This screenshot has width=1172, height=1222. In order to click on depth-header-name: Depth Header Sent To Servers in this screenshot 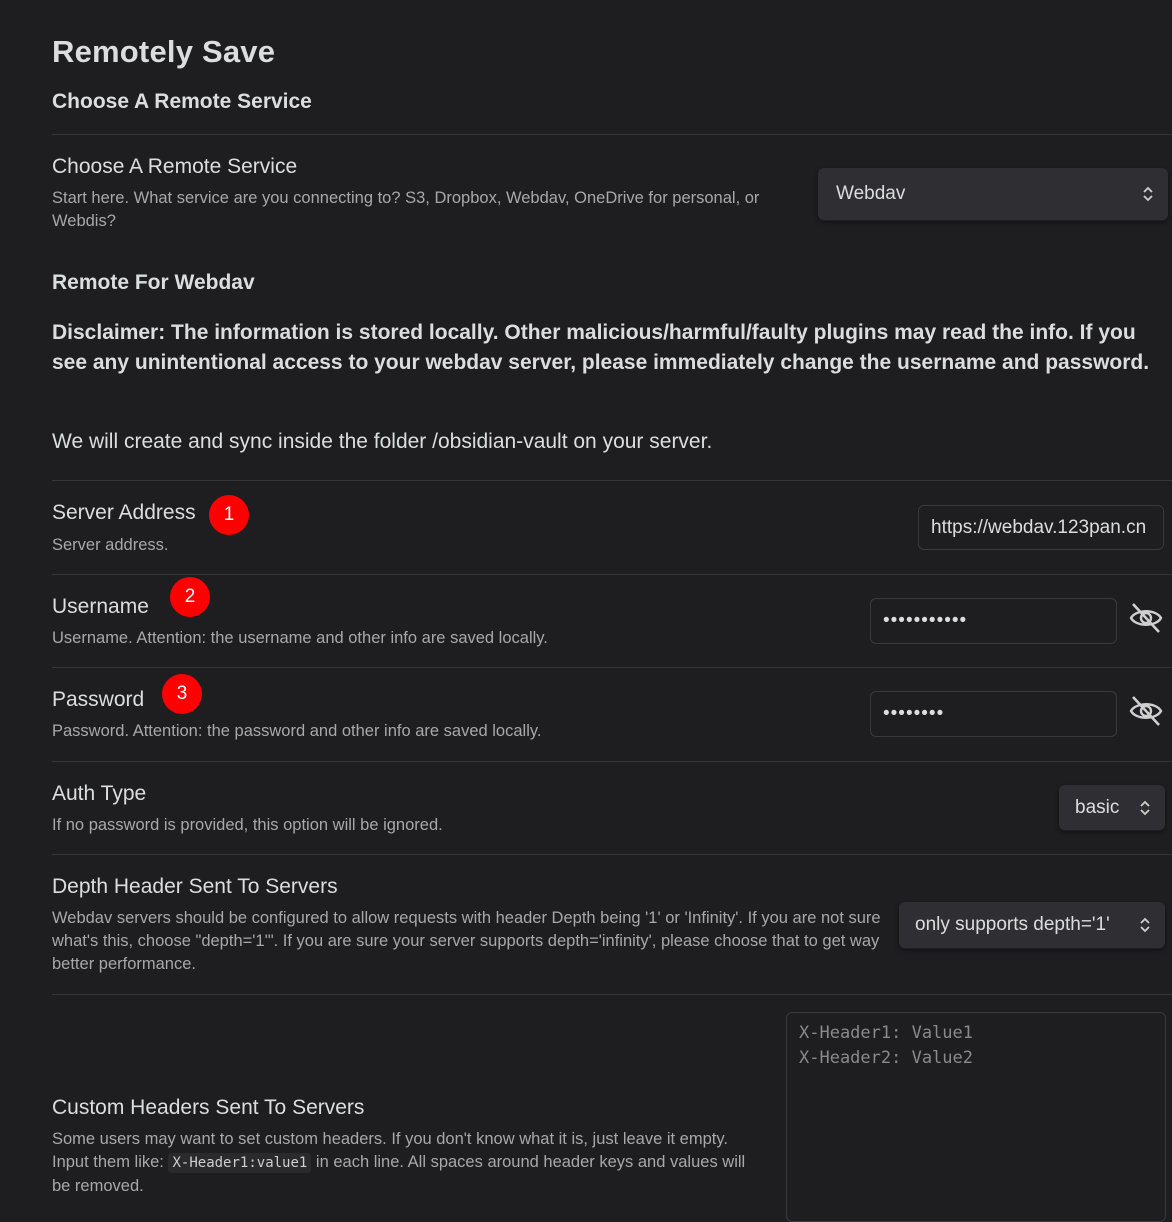, I will do `click(195, 886)`.